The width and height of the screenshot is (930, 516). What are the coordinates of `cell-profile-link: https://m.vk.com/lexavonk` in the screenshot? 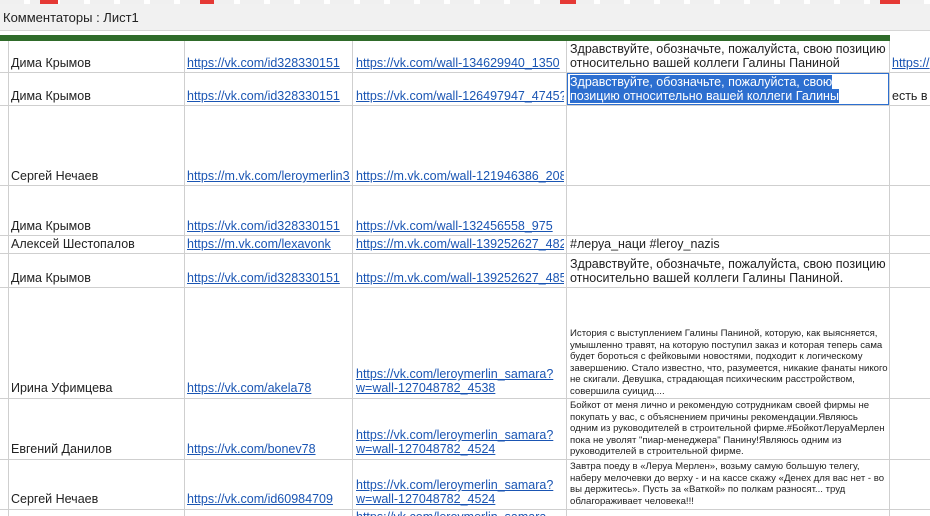 It's located at (268, 244).